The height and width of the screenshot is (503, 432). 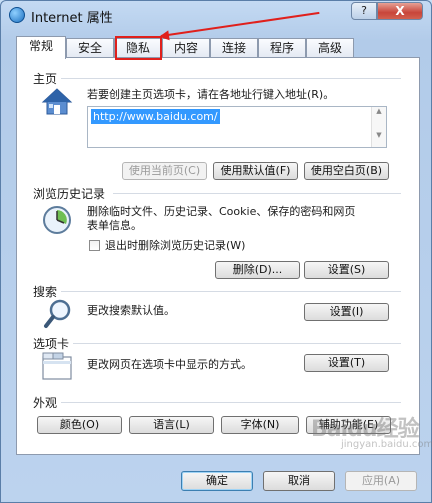 I want to click on tabs-settings-button: 设置(T), so click(x=346, y=363).